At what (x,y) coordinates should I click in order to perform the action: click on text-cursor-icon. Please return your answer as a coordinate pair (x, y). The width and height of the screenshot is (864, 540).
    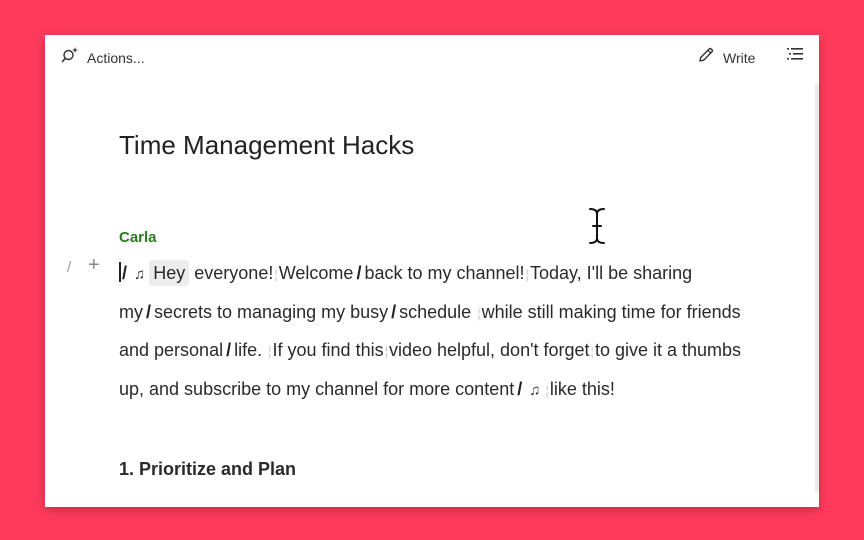
    Looking at the image, I should click on (597, 228).